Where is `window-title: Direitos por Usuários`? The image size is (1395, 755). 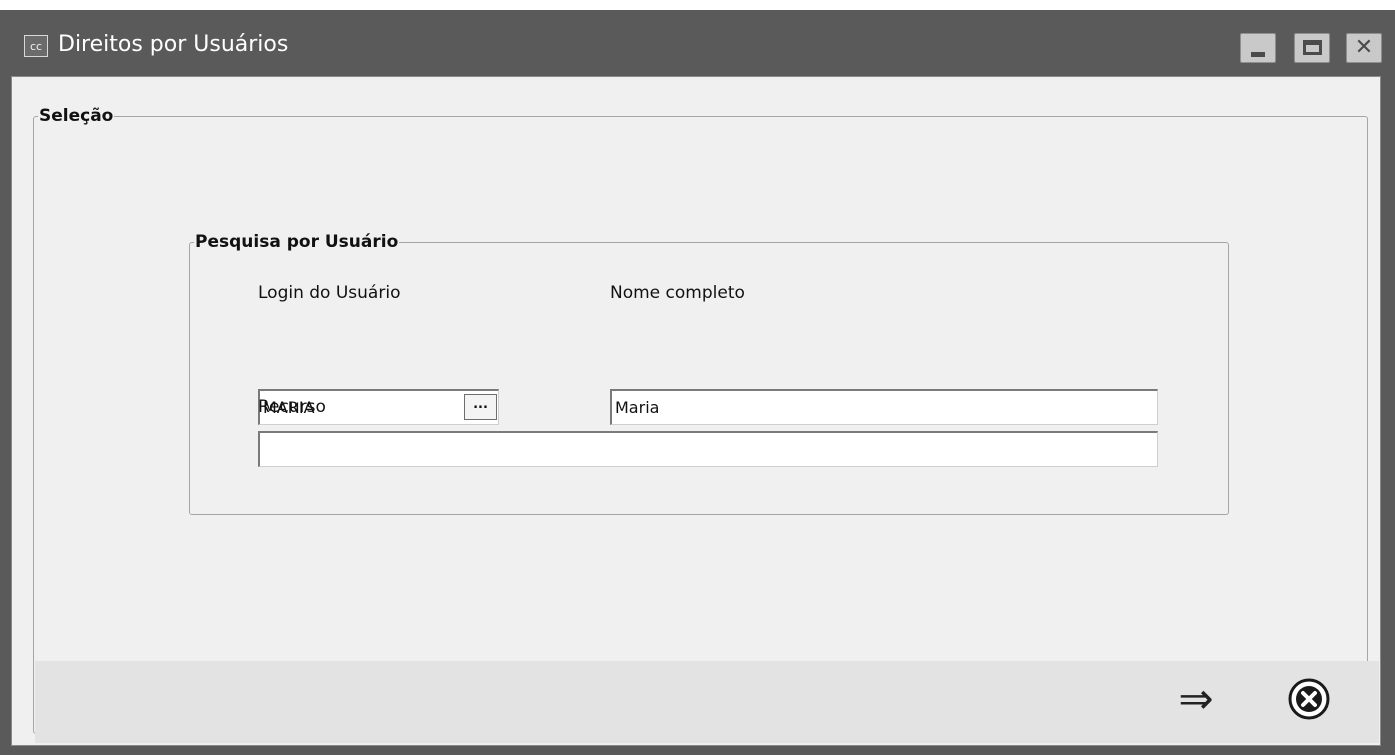 window-title: Direitos por Usuários is located at coordinates (173, 44).